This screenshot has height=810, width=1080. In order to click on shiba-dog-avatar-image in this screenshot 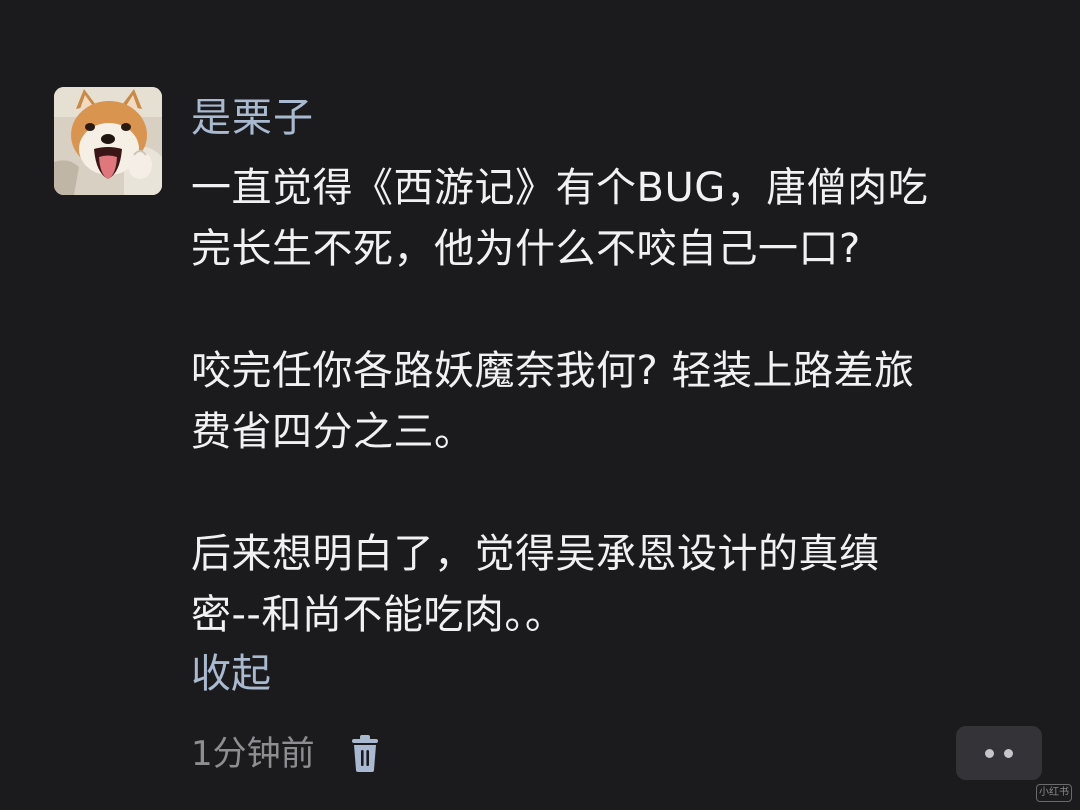, I will do `click(108, 141)`.